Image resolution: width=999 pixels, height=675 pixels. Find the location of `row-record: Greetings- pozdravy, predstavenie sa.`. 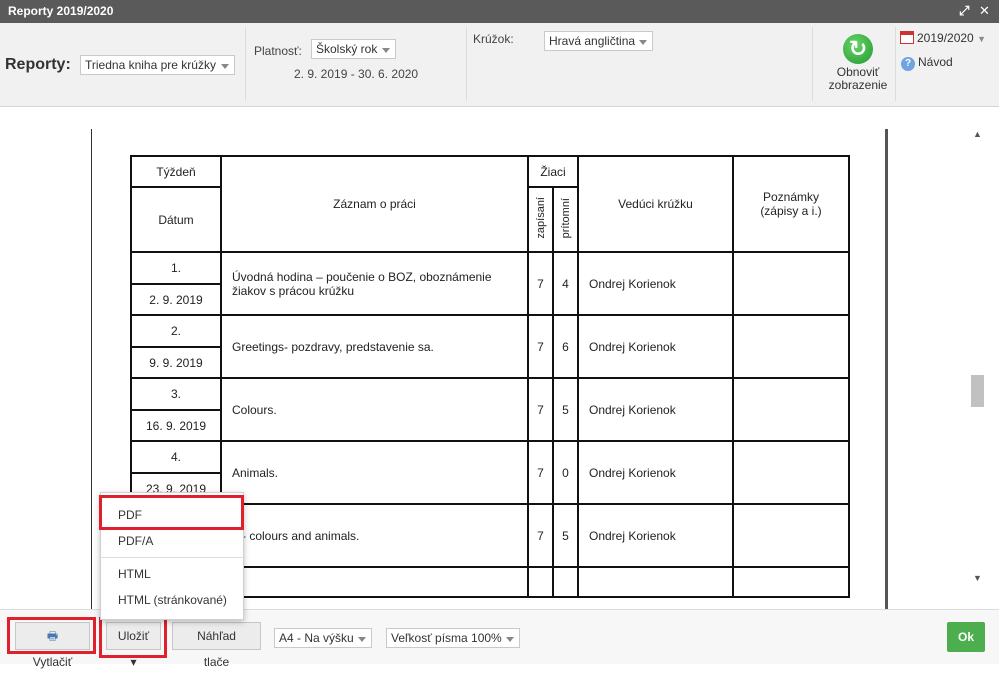

row-record: Greetings- pozdravy, predstavenie sa. is located at coordinates (374, 346).